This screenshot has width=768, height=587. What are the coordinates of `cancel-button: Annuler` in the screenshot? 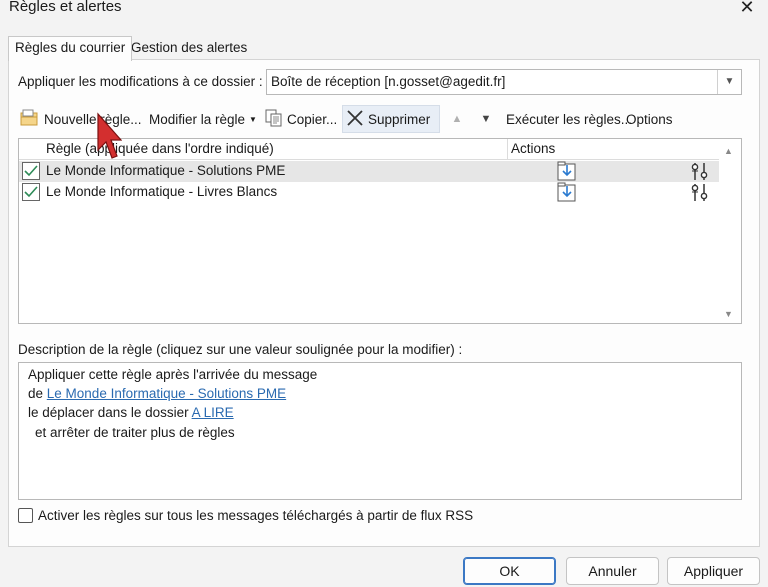 It's located at (612, 571).